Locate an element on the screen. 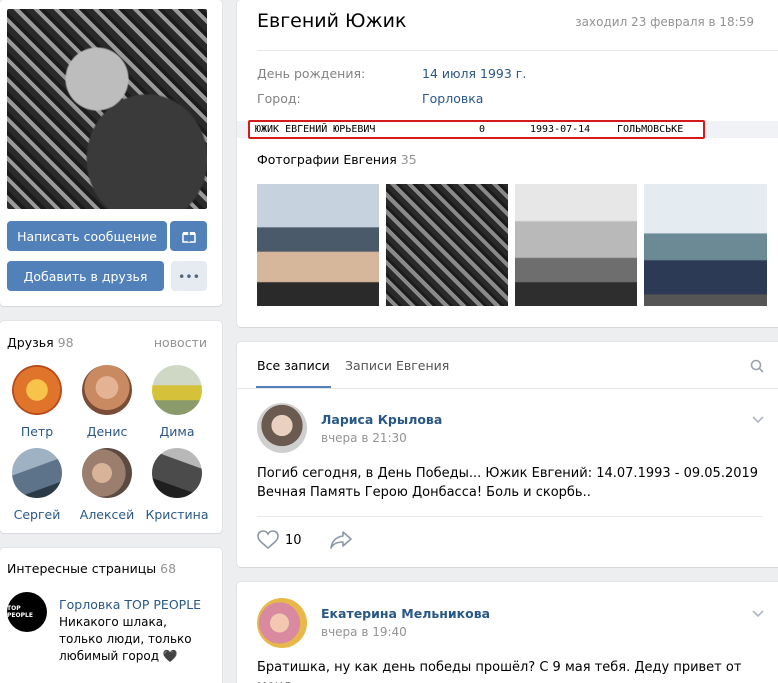 Image resolution: width=778 pixels, height=683 pixels. post-author-name: Лариса Крылова is located at coordinates (381, 419).